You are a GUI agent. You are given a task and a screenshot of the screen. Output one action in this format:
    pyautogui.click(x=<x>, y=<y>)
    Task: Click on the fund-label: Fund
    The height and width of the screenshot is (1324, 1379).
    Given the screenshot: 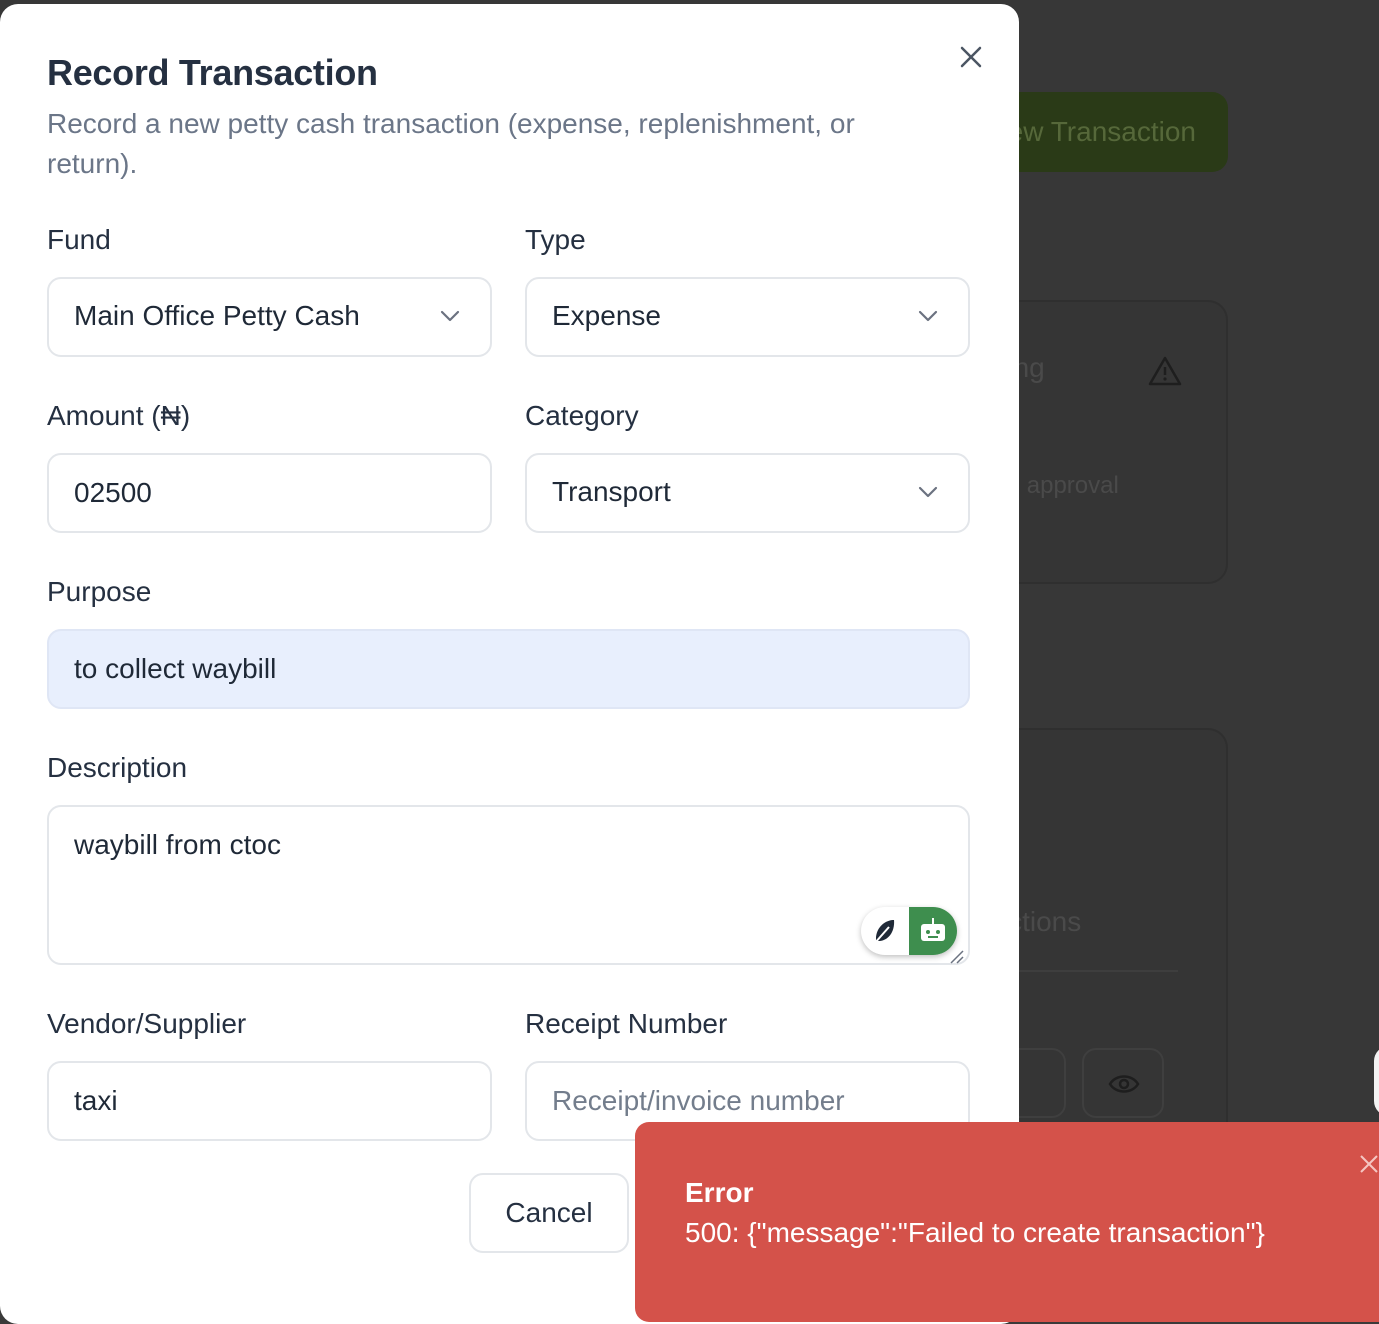 What is the action you would take?
    pyautogui.click(x=79, y=239)
    